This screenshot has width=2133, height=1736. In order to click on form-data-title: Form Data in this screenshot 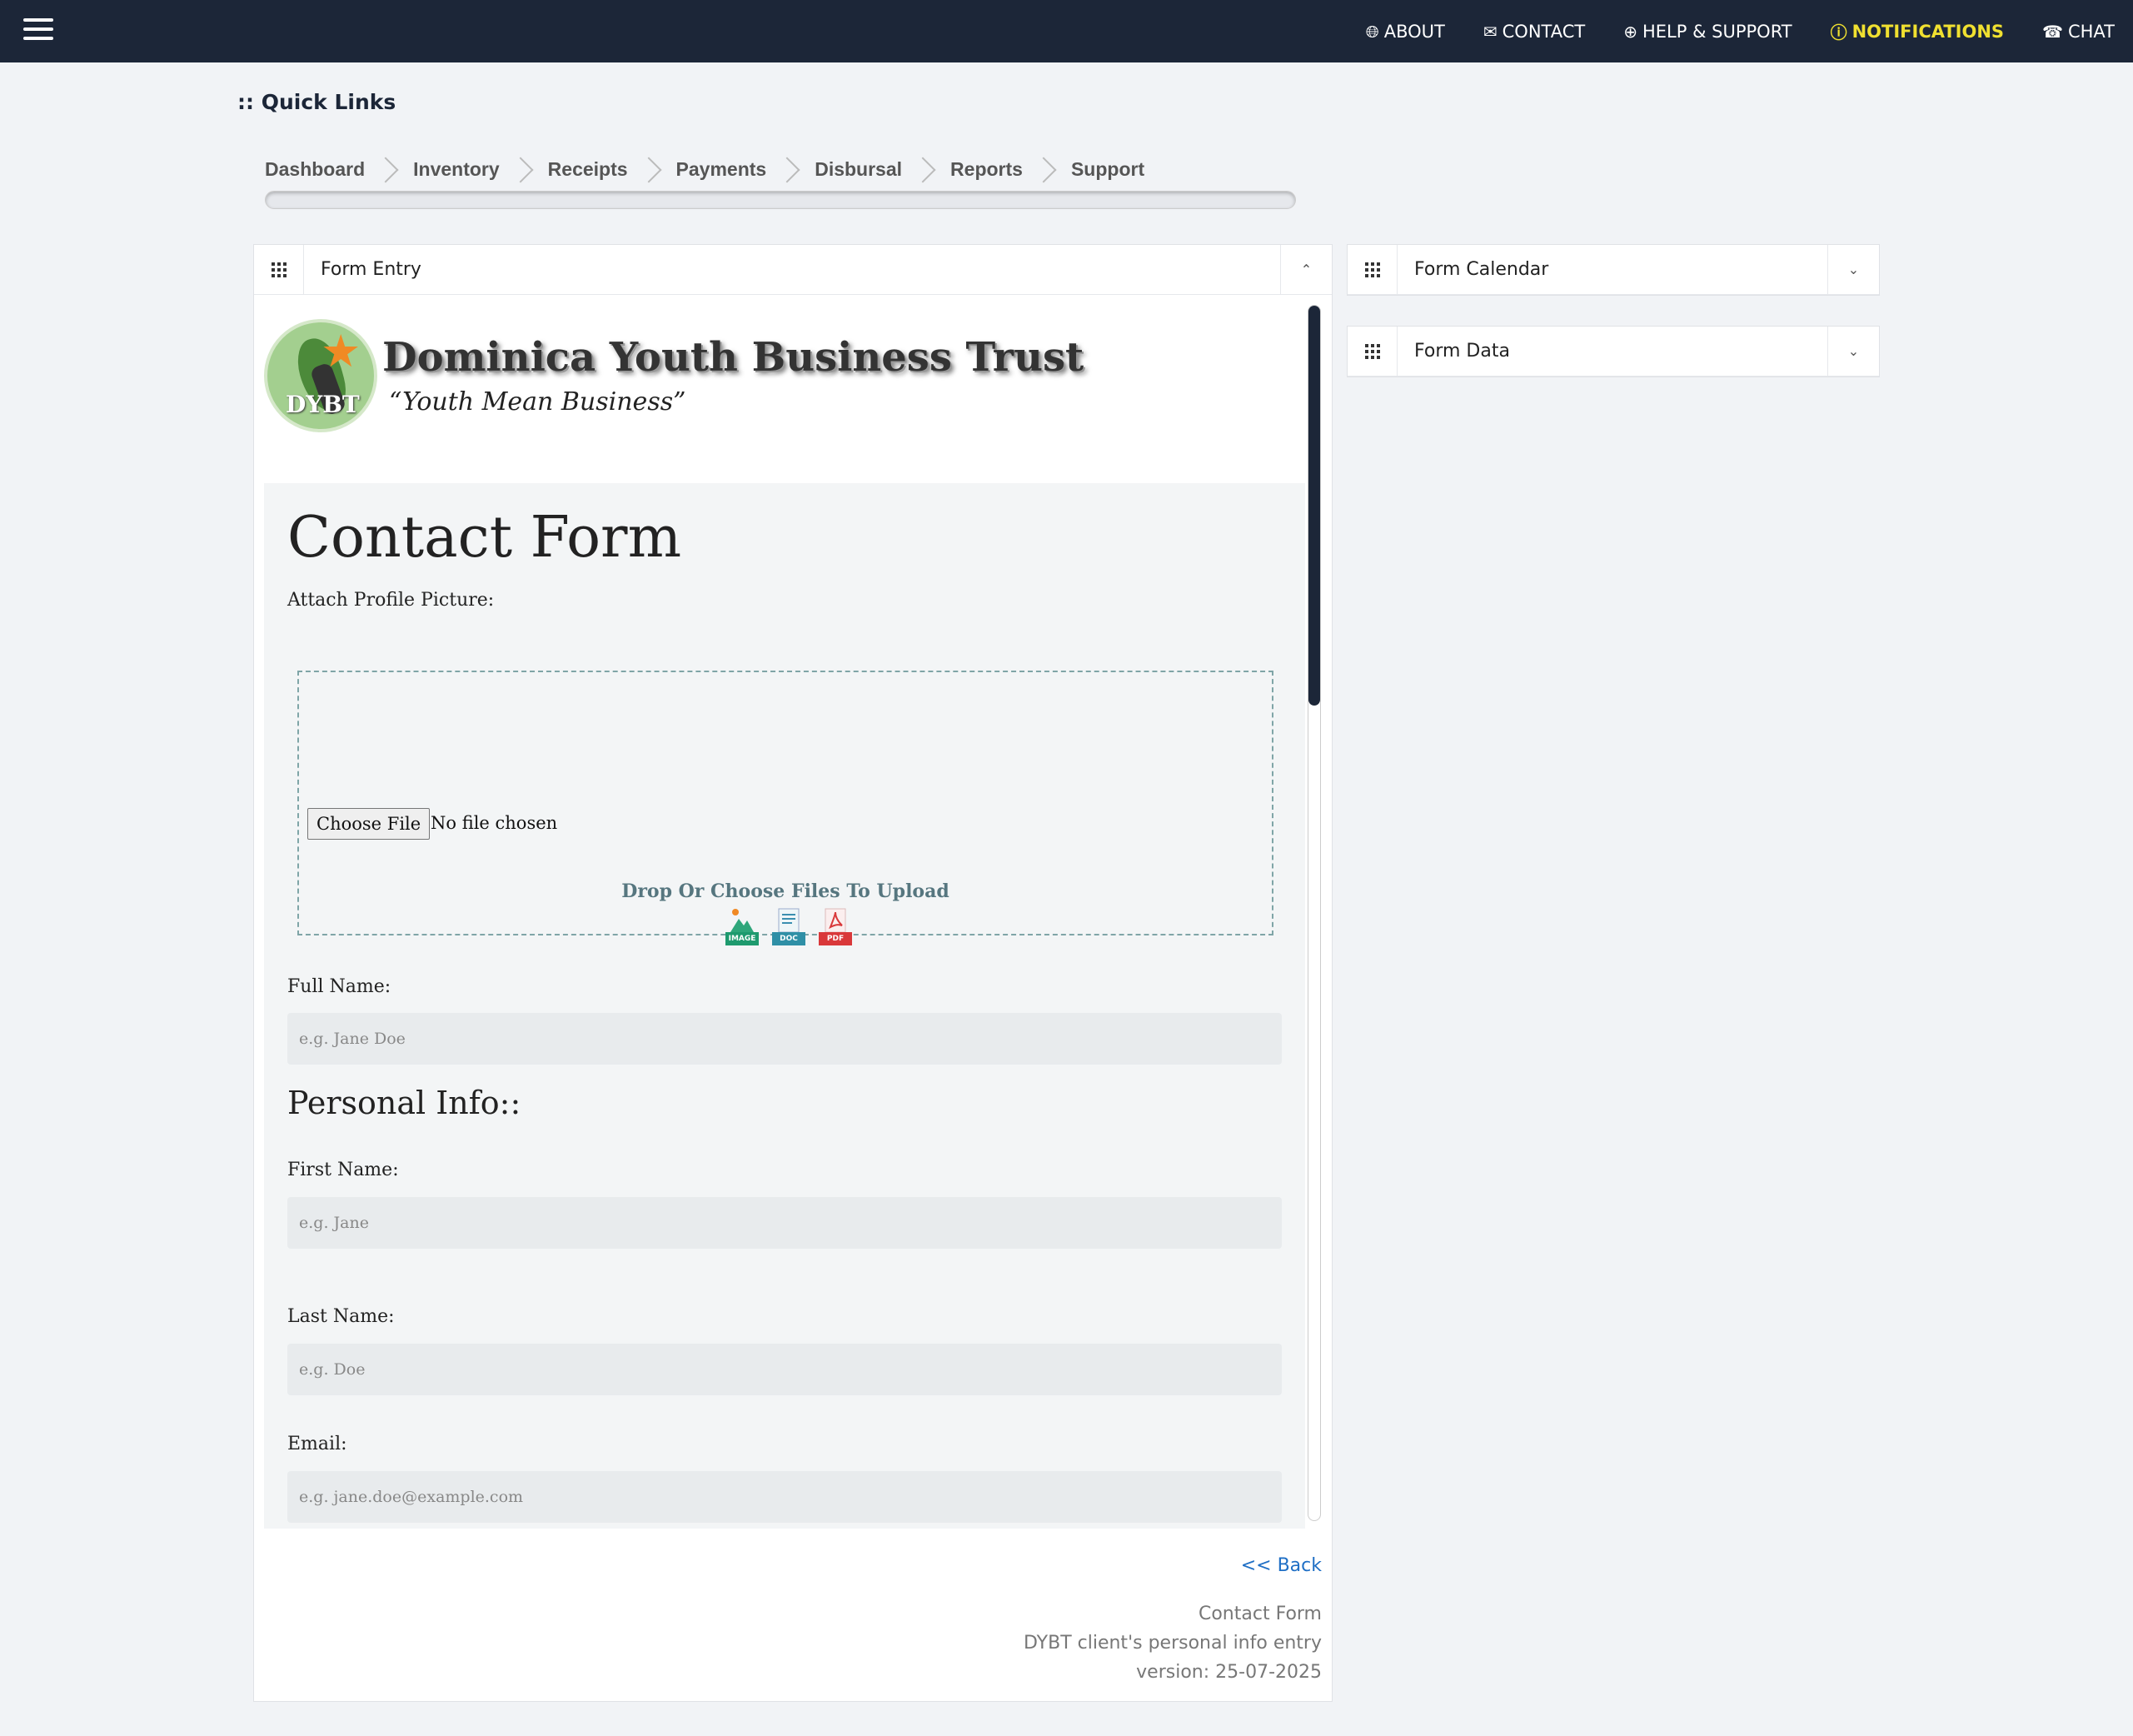, I will do `click(1462, 352)`.